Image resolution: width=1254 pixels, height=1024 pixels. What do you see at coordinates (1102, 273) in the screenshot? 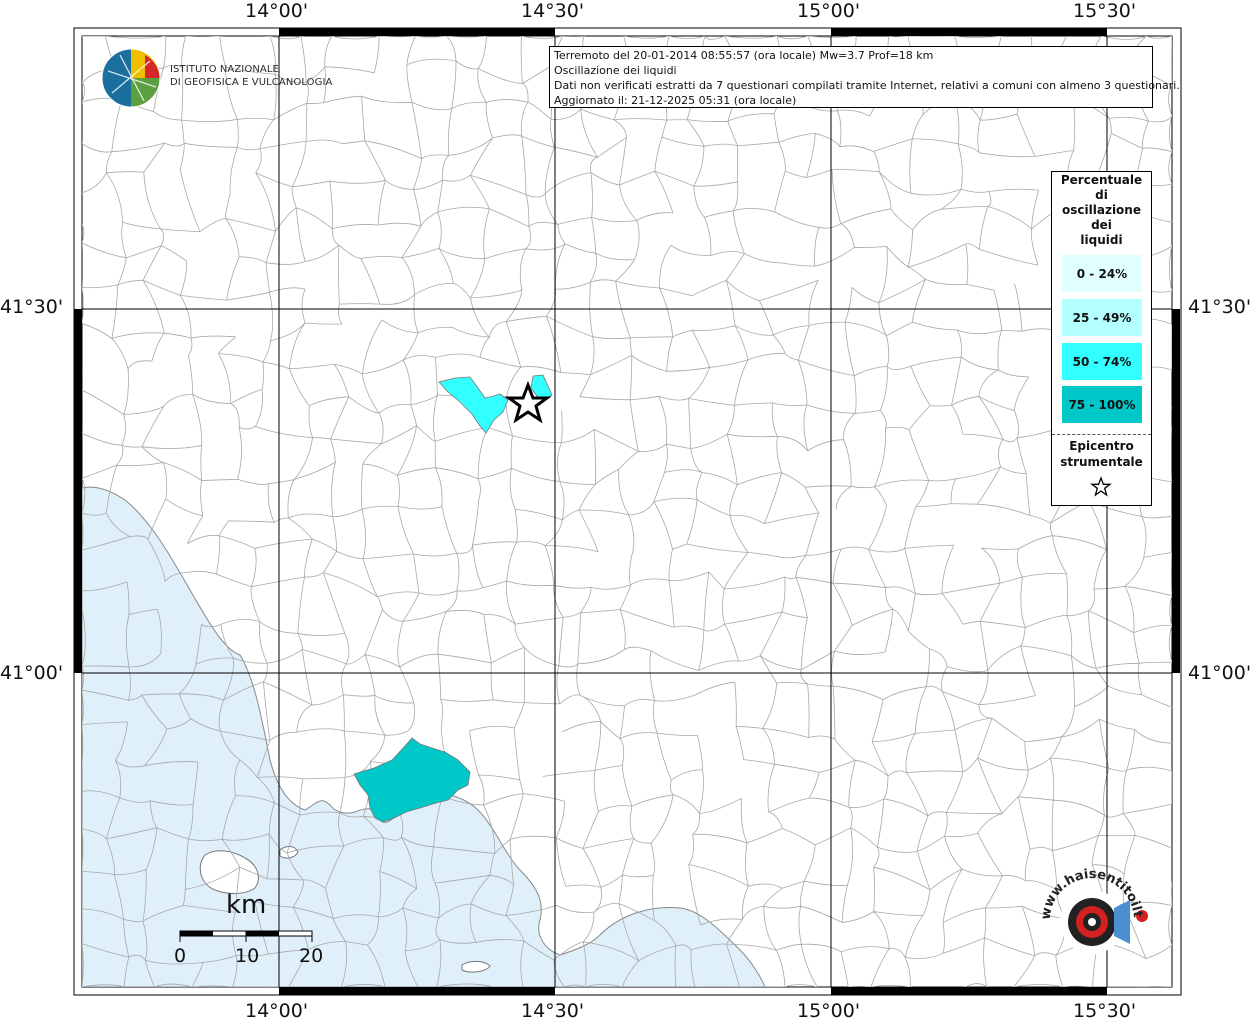
I see `legend-class-0-24: 0 - 24%` at bounding box center [1102, 273].